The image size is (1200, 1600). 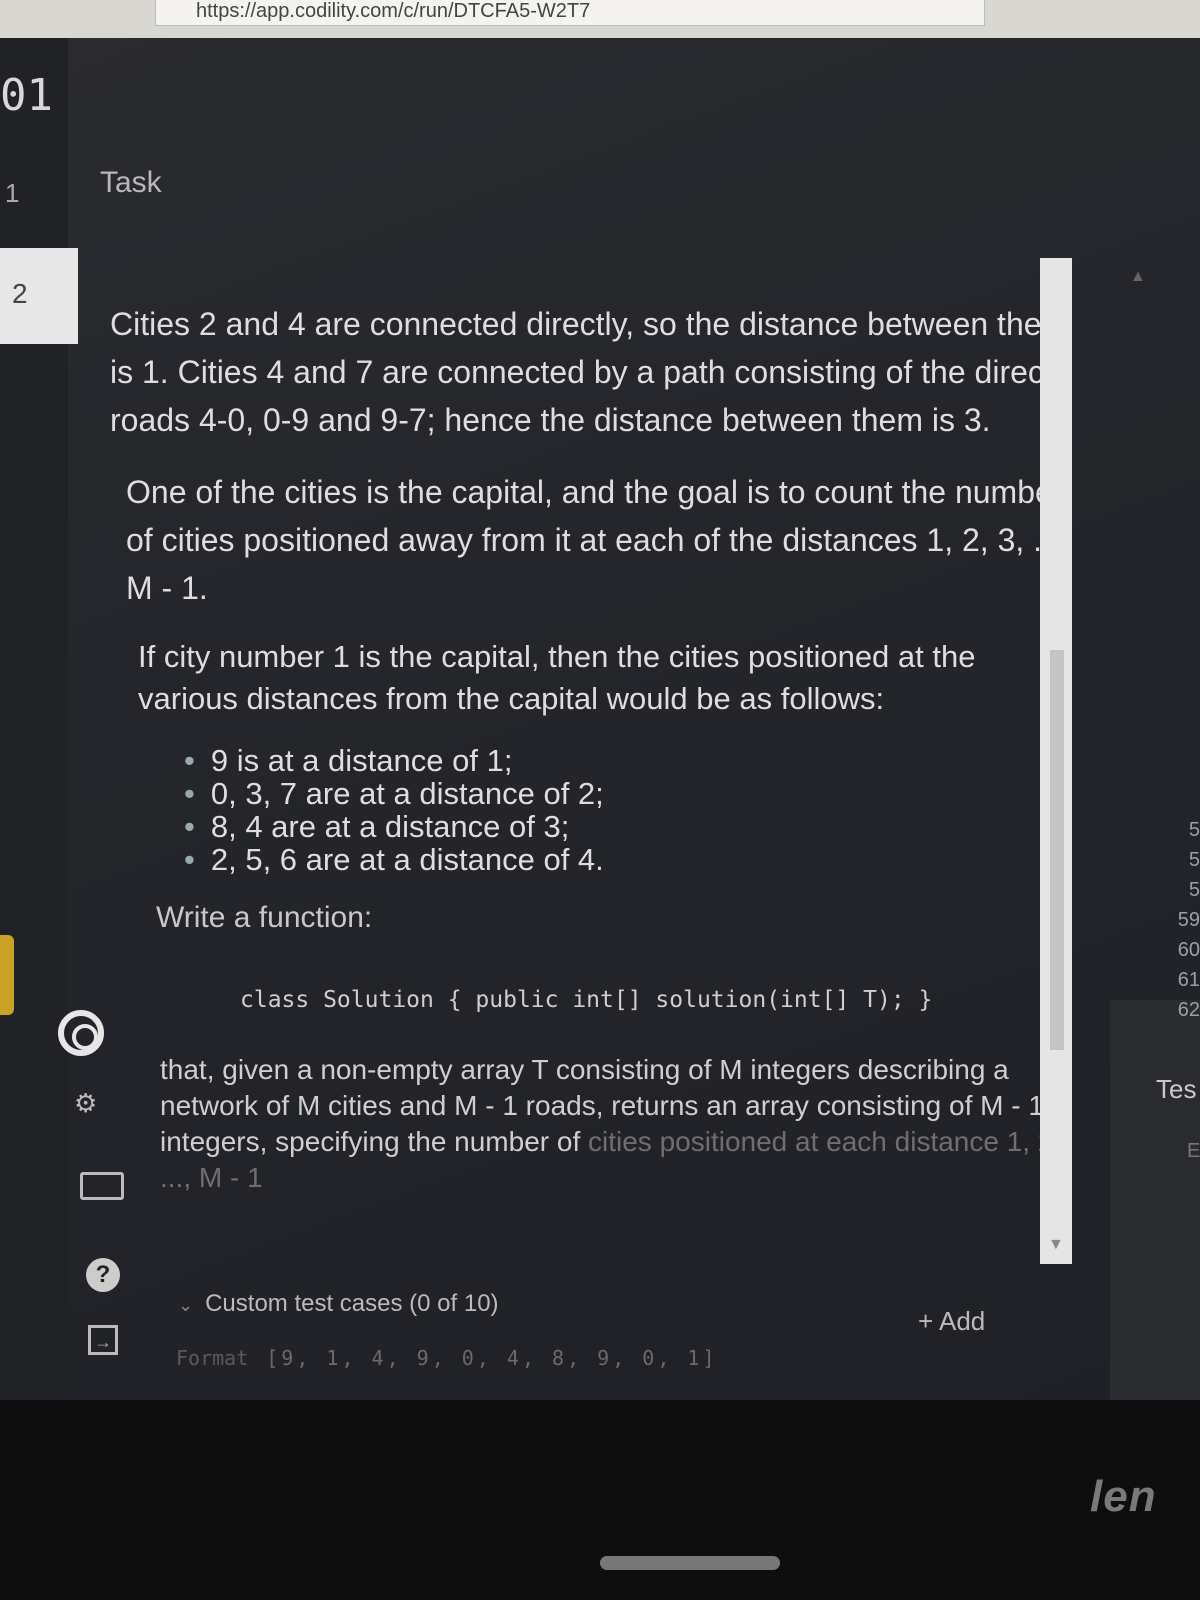 I want to click on custom-test-cases-toggle: ⌄ Custom test cases (0 of 10), so click(x=338, y=1304).